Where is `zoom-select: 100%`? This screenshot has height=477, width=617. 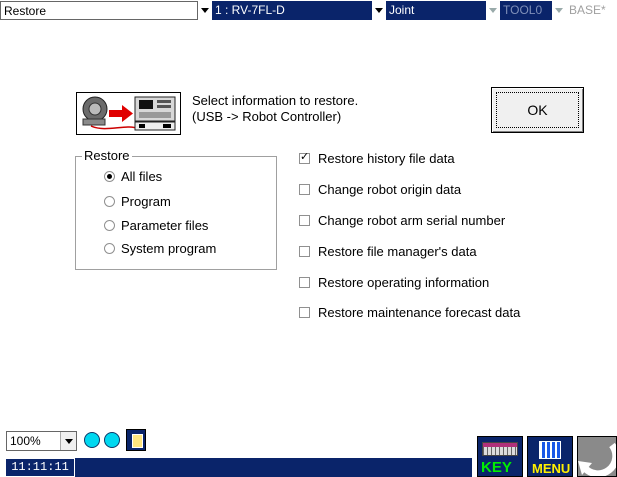 zoom-select: 100% is located at coordinates (41, 441).